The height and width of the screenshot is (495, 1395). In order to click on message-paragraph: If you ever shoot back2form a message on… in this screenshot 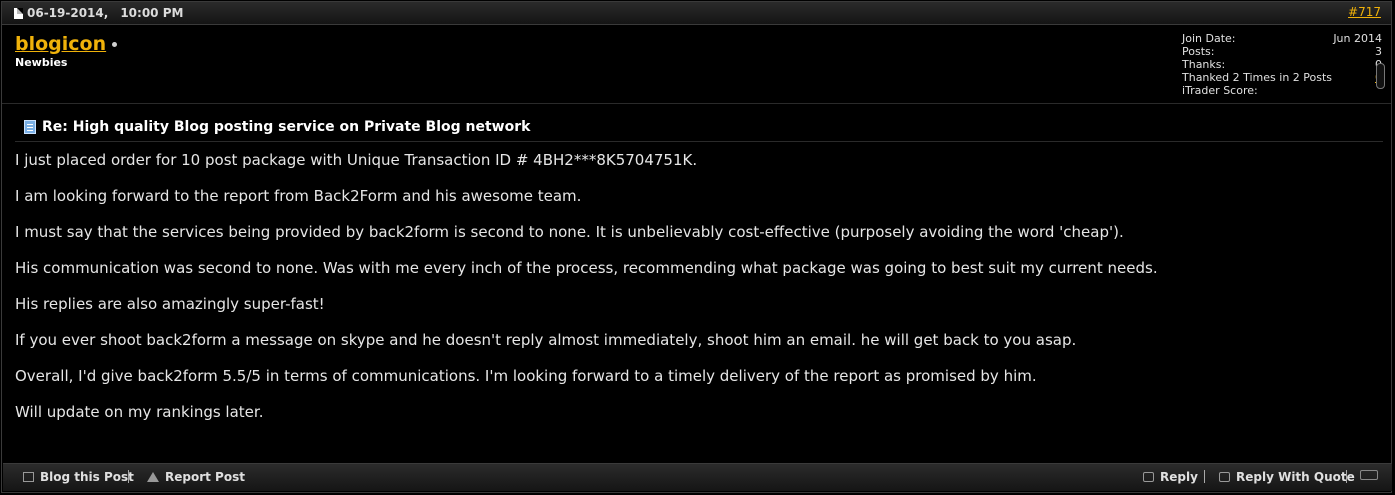, I will do `click(546, 340)`.